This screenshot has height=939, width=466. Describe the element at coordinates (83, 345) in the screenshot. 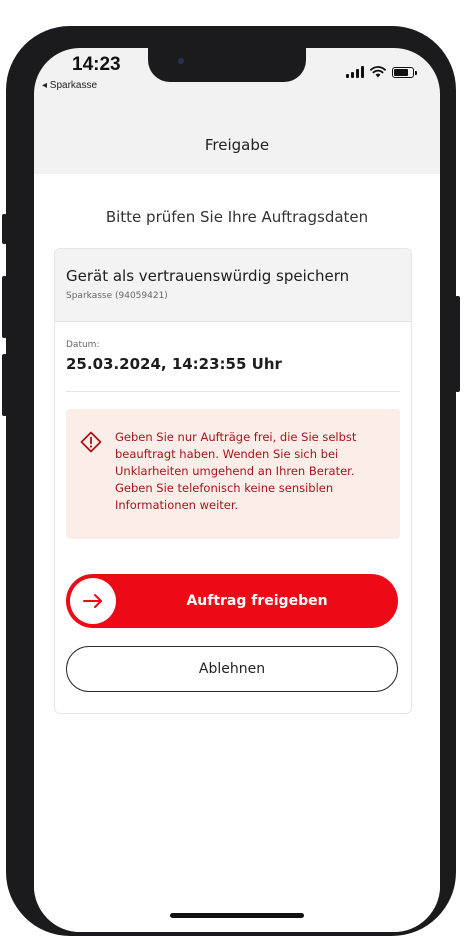

I see `date-label: Datum:` at that location.